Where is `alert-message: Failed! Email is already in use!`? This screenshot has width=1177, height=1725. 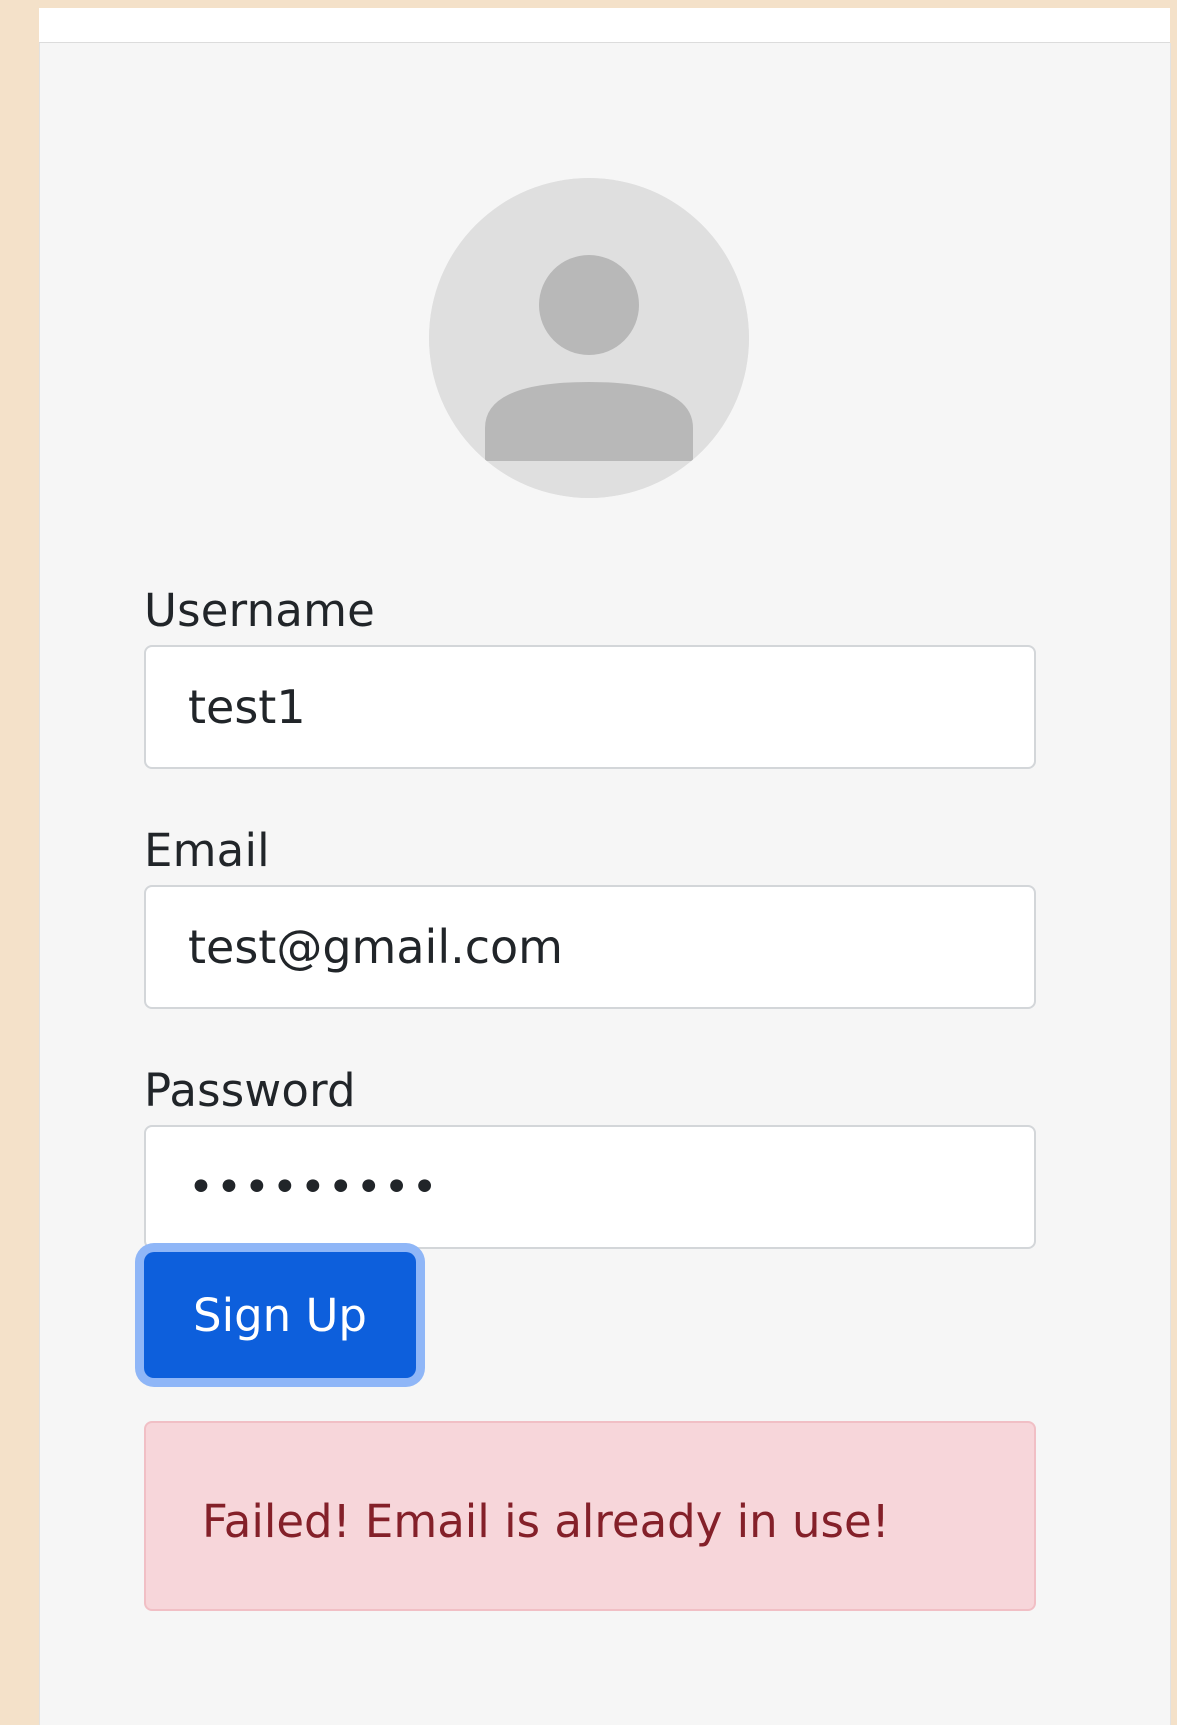
alert-message: Failed! Email is already in use! is located at coordinates (546, 1521).